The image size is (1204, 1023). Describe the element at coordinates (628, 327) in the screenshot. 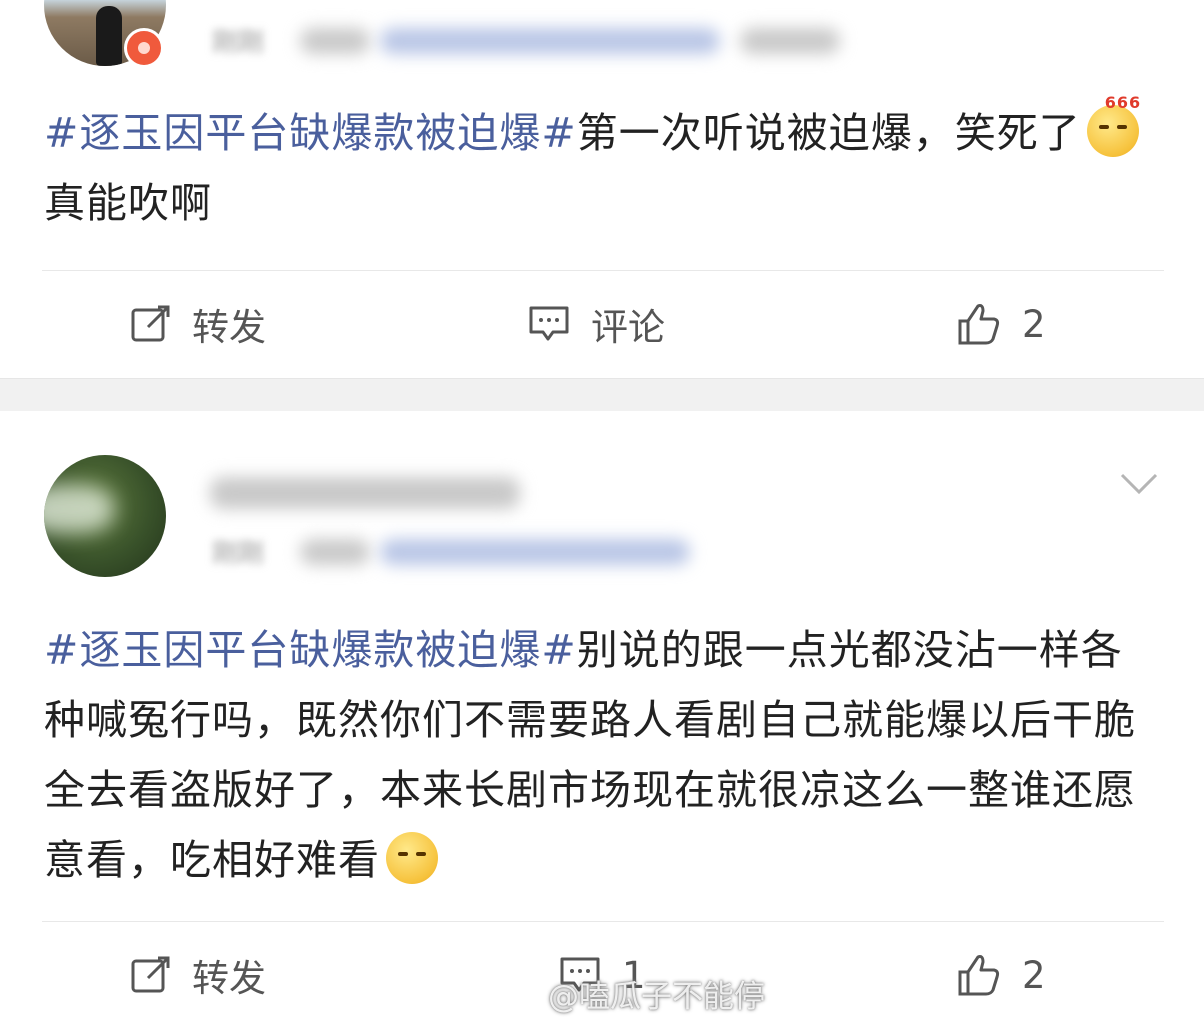

I see `comment-label: 评论` at that location.